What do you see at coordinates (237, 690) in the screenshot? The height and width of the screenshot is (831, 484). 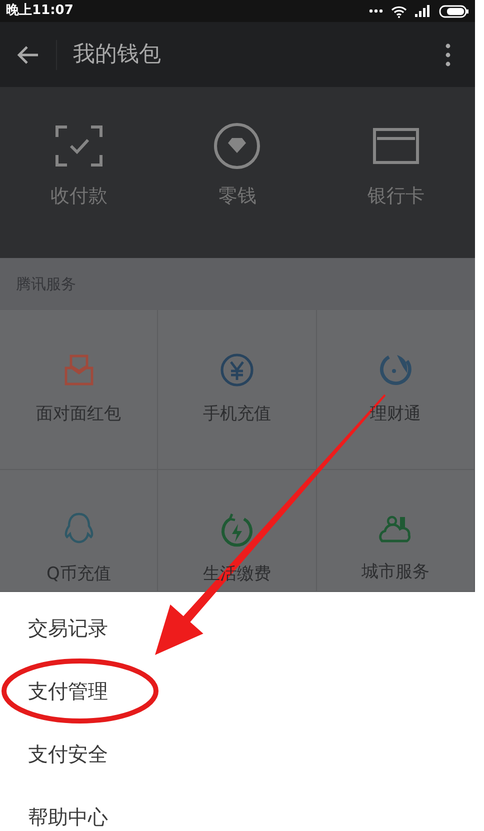 I see `menu-item: 支付管理` at bounding box center [237, 690].